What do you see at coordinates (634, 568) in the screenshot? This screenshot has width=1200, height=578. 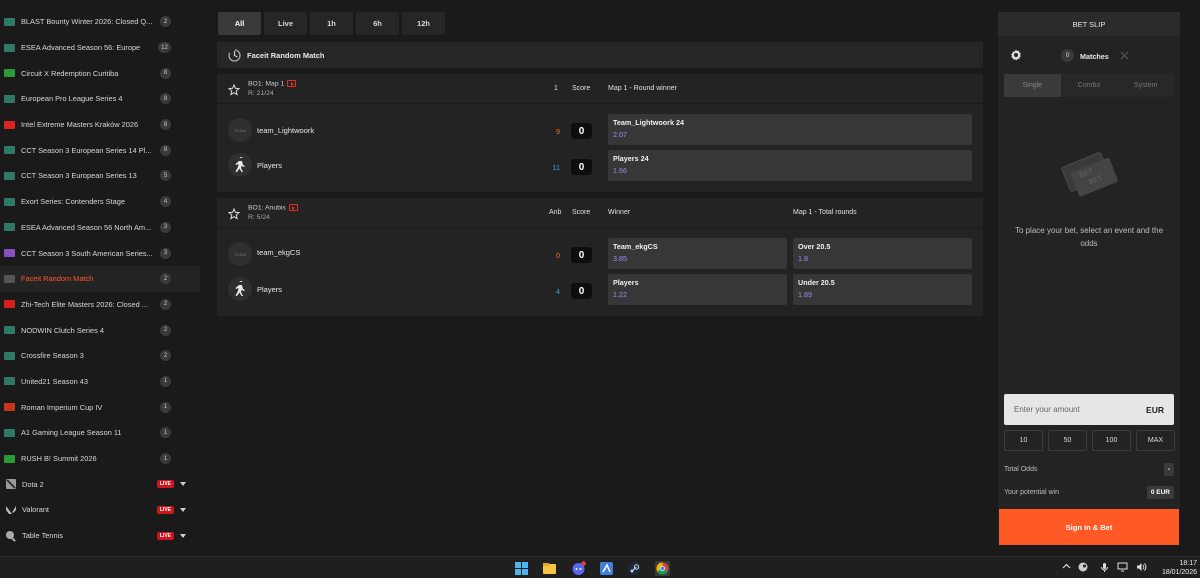 I see `steam-icon` at bounding box center [634, 568].